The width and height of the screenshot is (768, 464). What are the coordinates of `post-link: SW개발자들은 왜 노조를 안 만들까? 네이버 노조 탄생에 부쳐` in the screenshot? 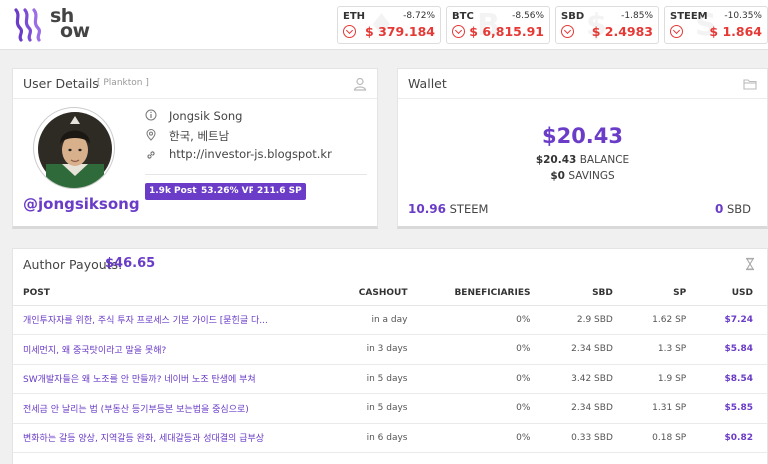 It's located at (172, 379).